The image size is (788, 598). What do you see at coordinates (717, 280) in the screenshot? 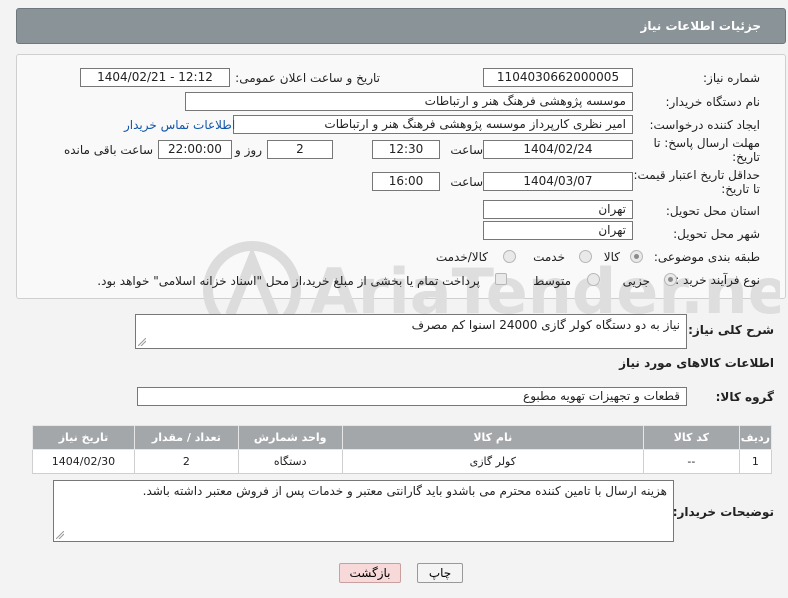
I see `process-label: نوع فرآیند خرید :` at bounding box center [717, 280].